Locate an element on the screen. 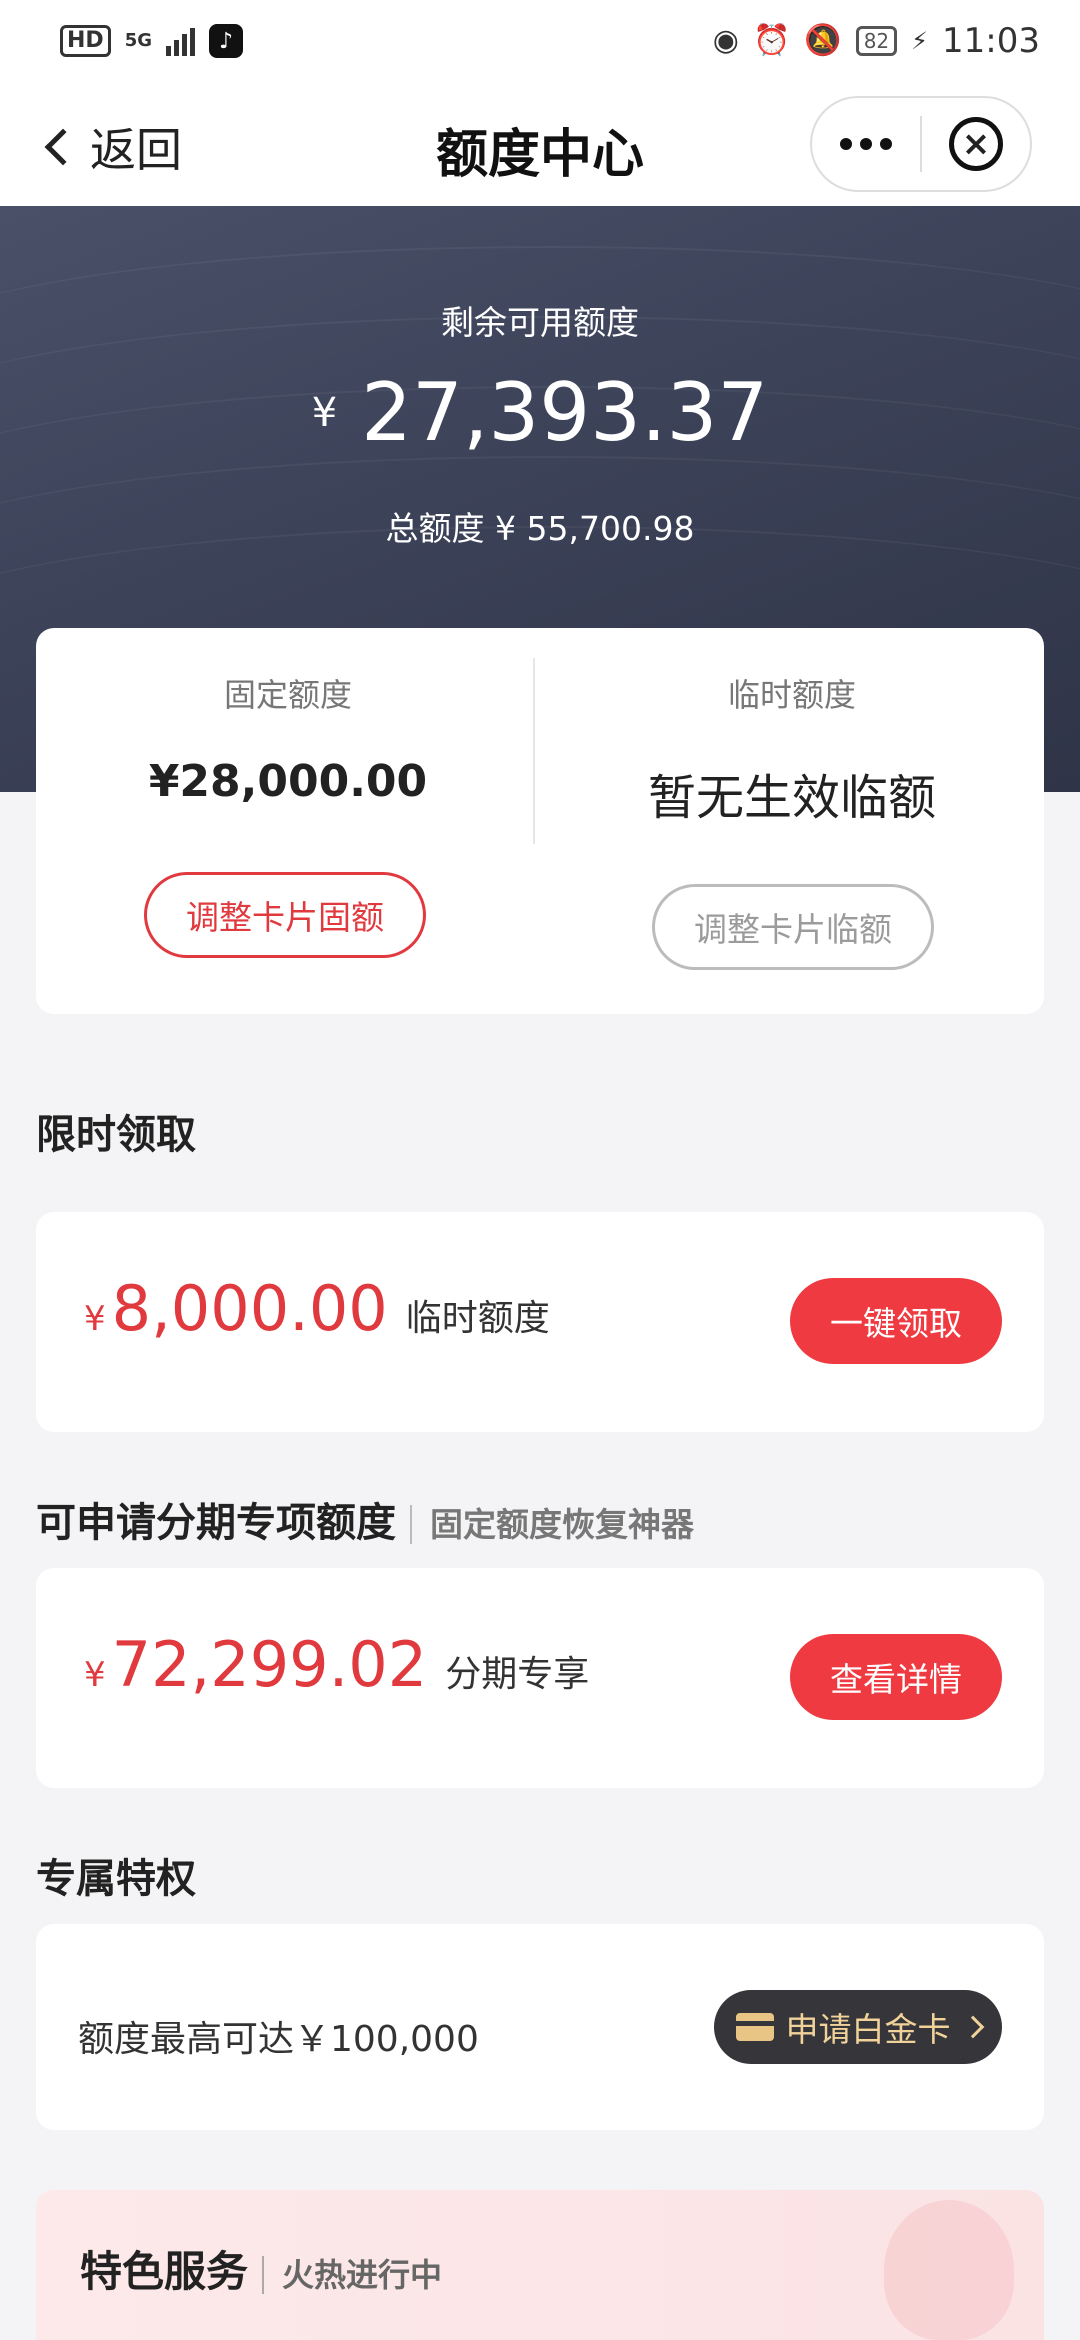  nav-bar: 返回 额度中心 × is located at coordinates (540, 144).